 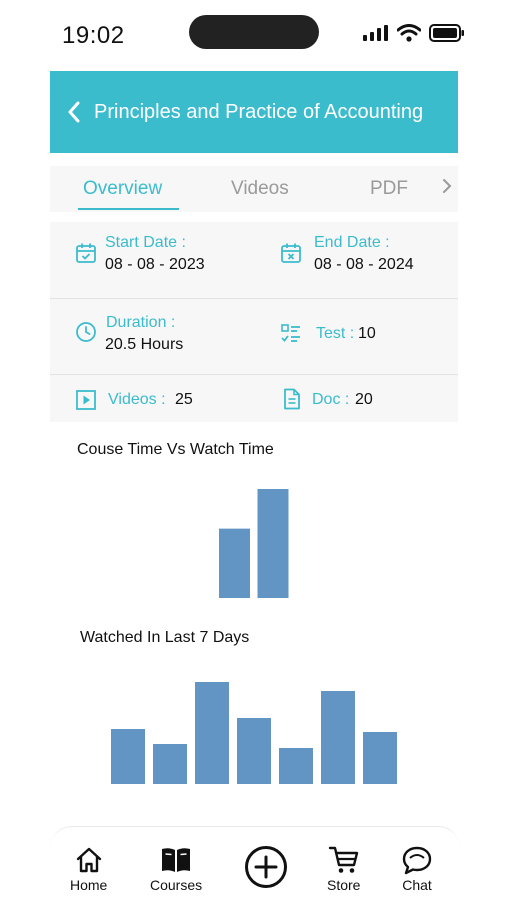 I want to click on nav-store: Store, so click(x=343, y=869).